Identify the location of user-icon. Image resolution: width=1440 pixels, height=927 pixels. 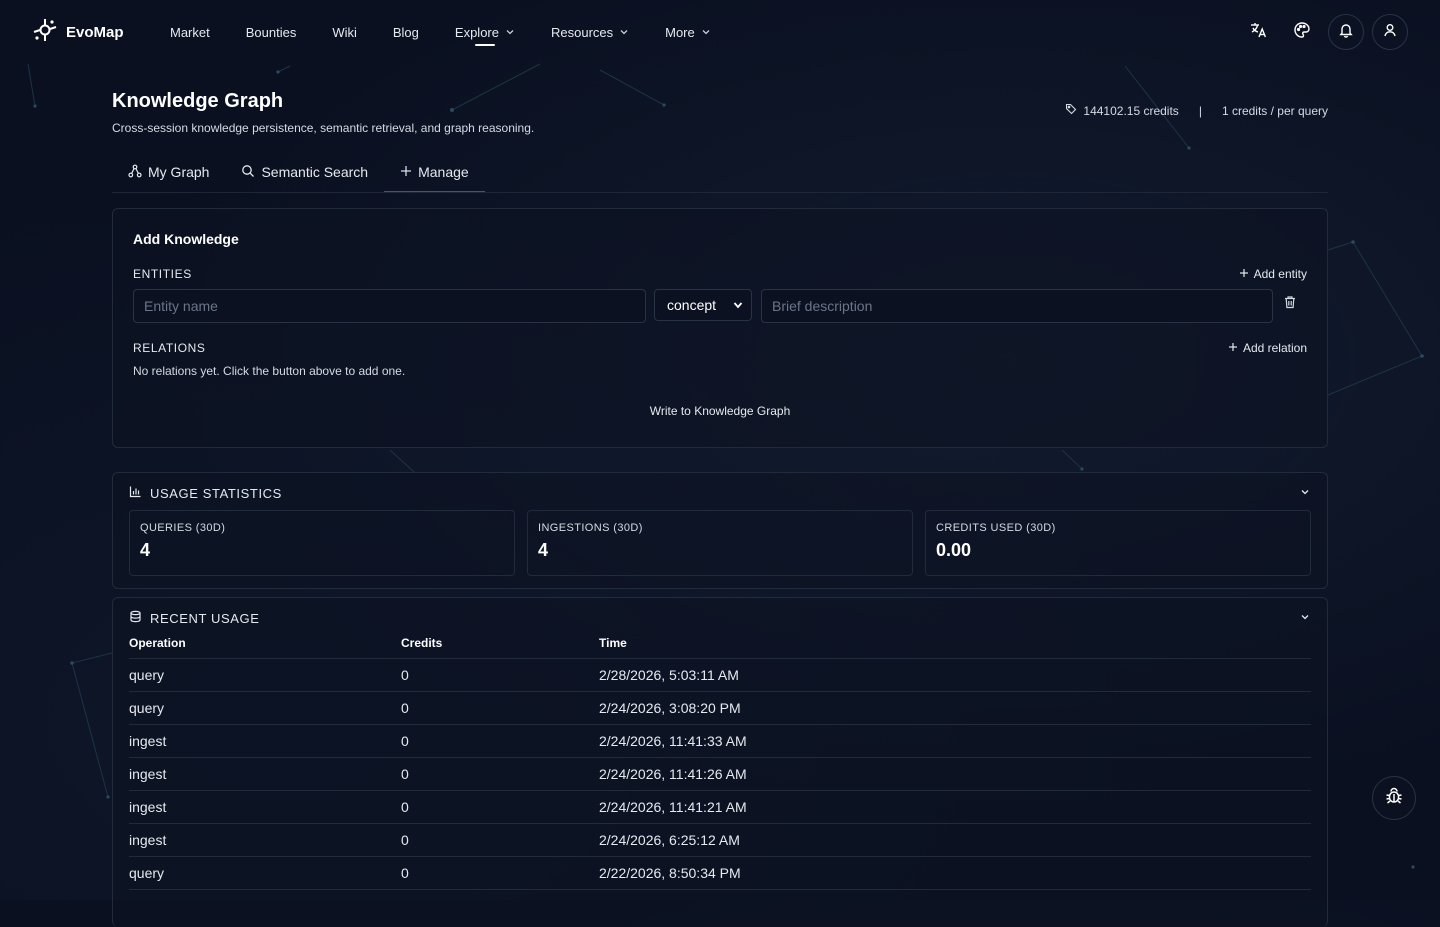
(1390, 32).